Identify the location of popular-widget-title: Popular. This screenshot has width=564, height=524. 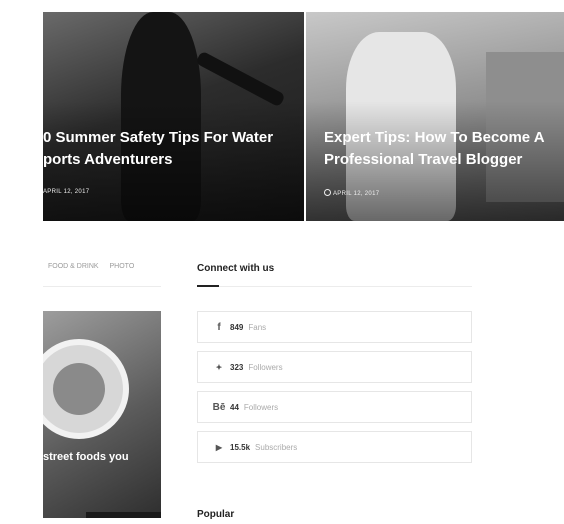
(216, 514).